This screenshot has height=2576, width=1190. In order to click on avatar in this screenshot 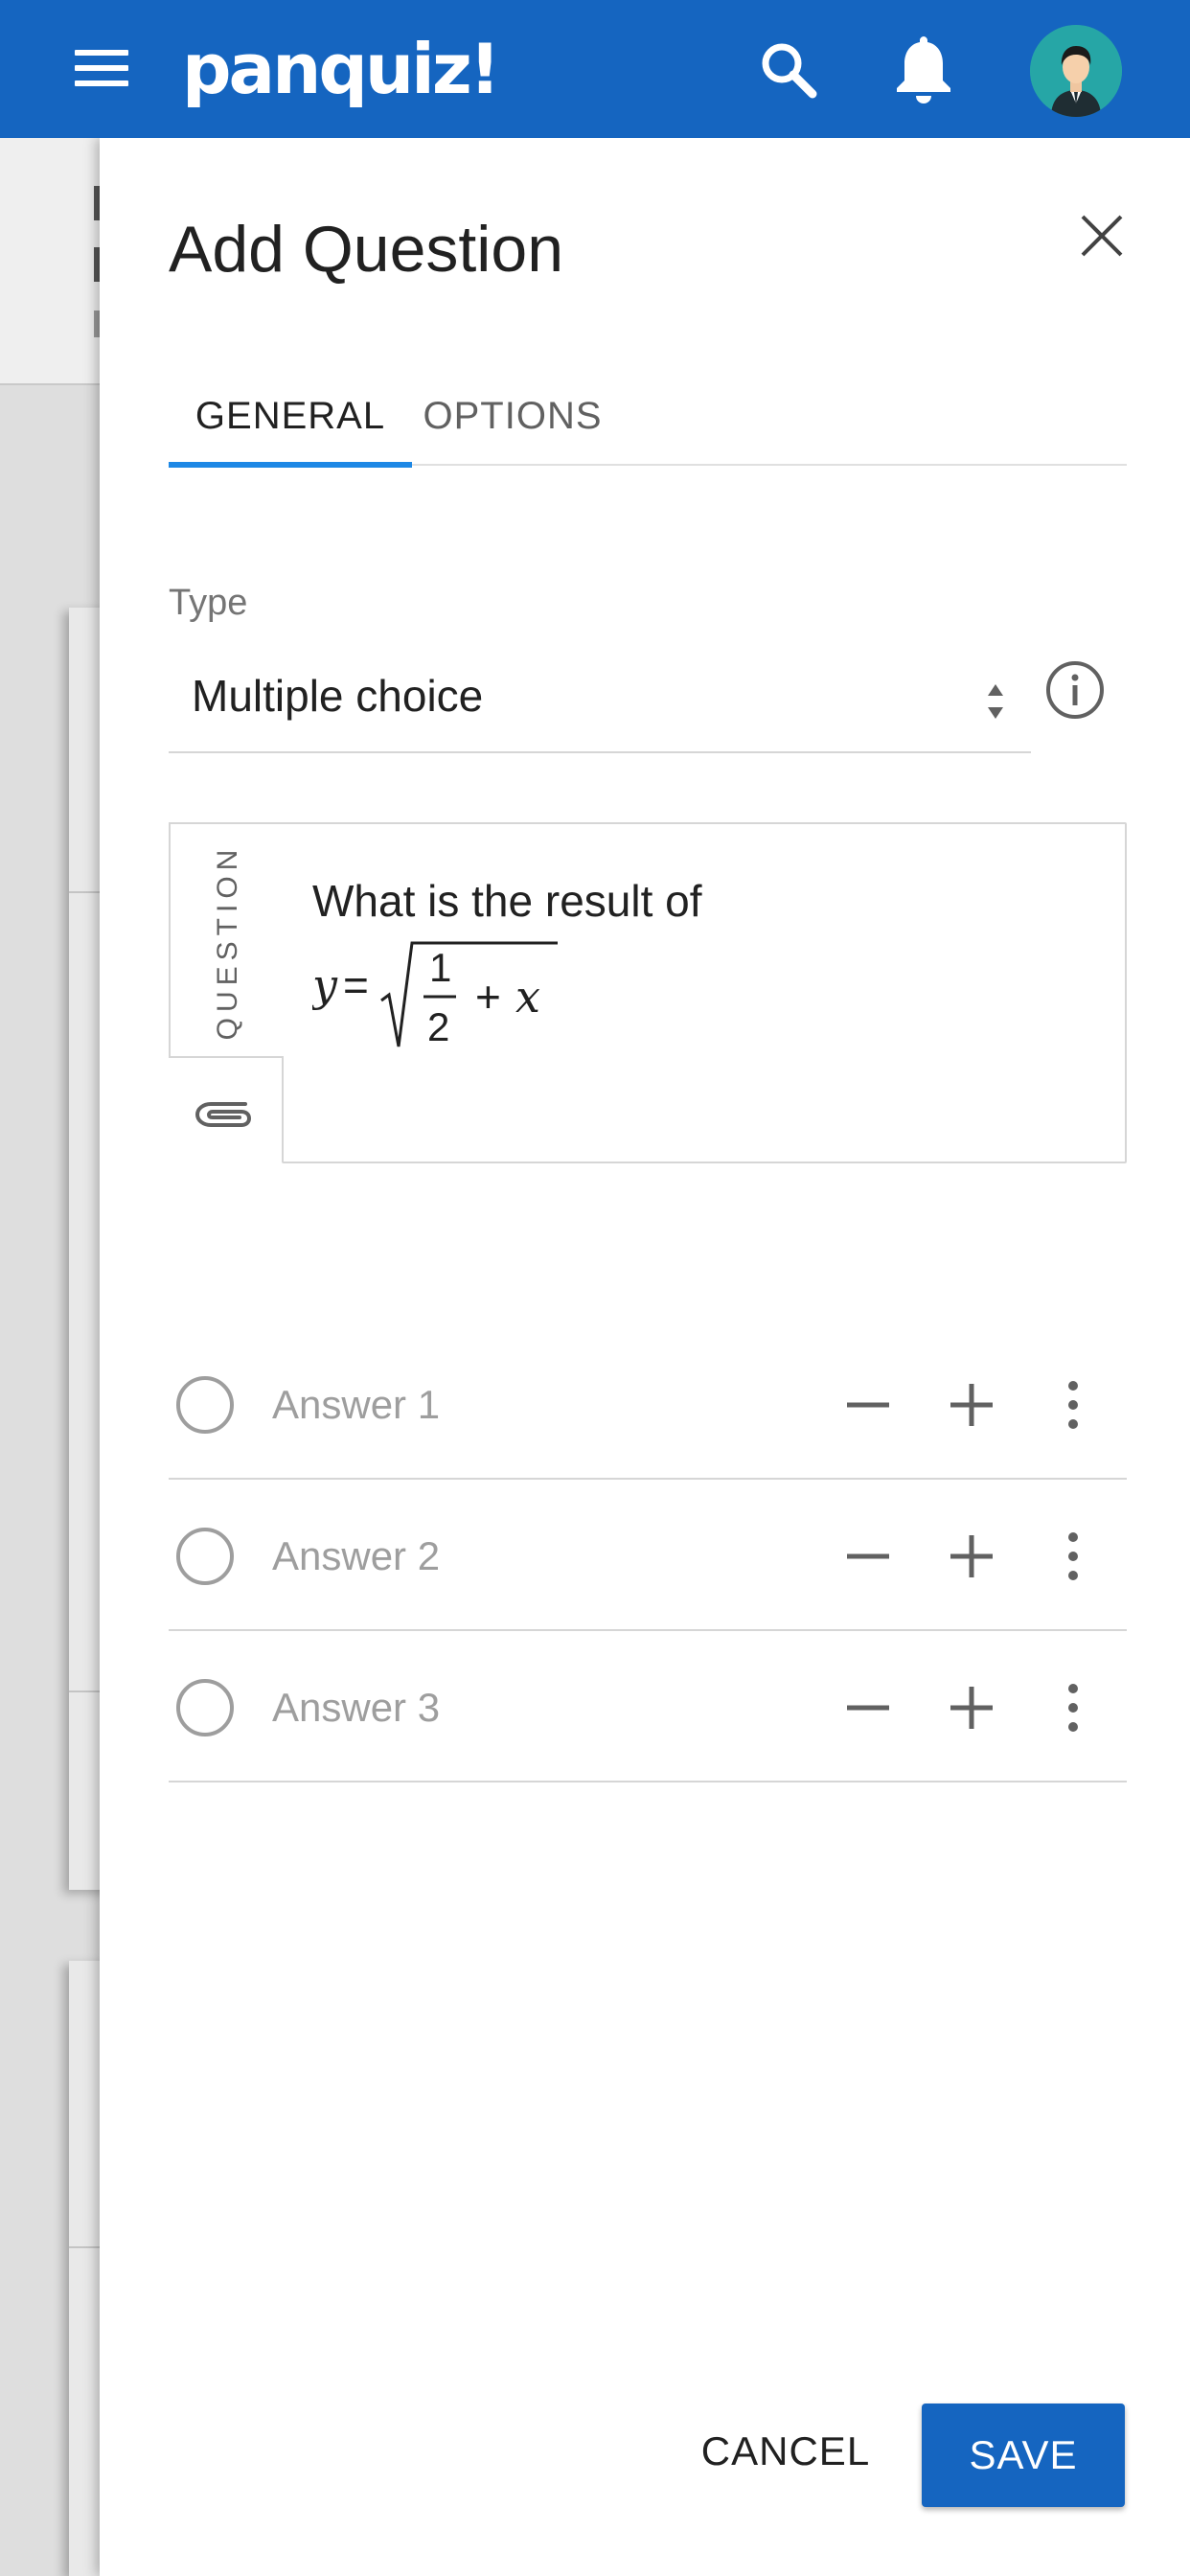, I will do `click(1076, 71)`.